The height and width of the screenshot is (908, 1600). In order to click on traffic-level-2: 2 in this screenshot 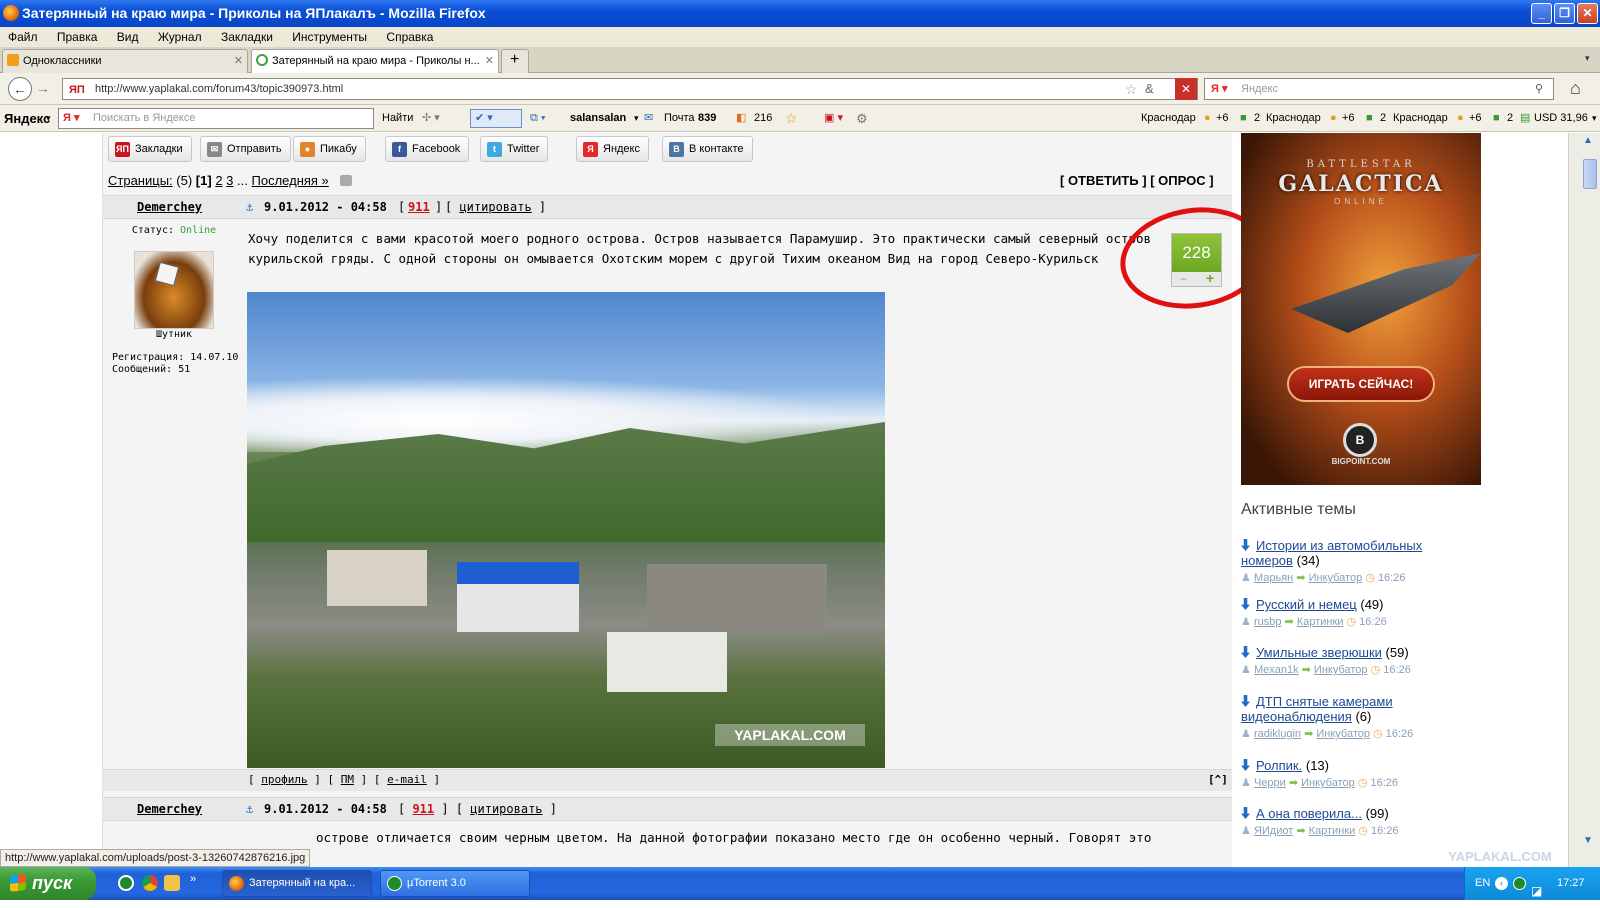, I will do `click(1383, 118)`.